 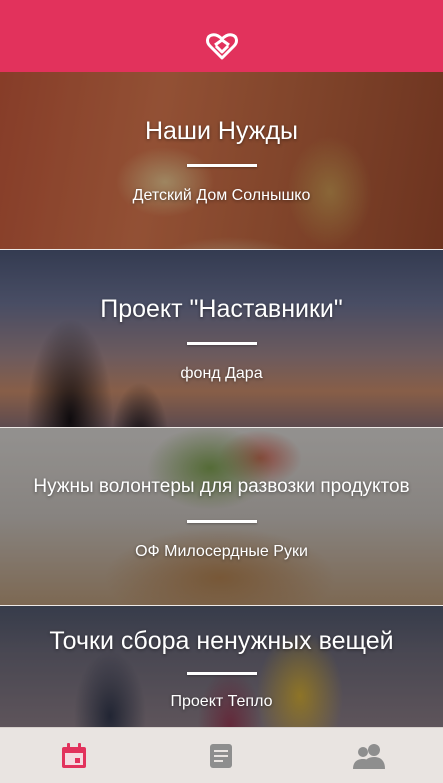 I want to click on calendar-icon, so click(x=73, y=755).